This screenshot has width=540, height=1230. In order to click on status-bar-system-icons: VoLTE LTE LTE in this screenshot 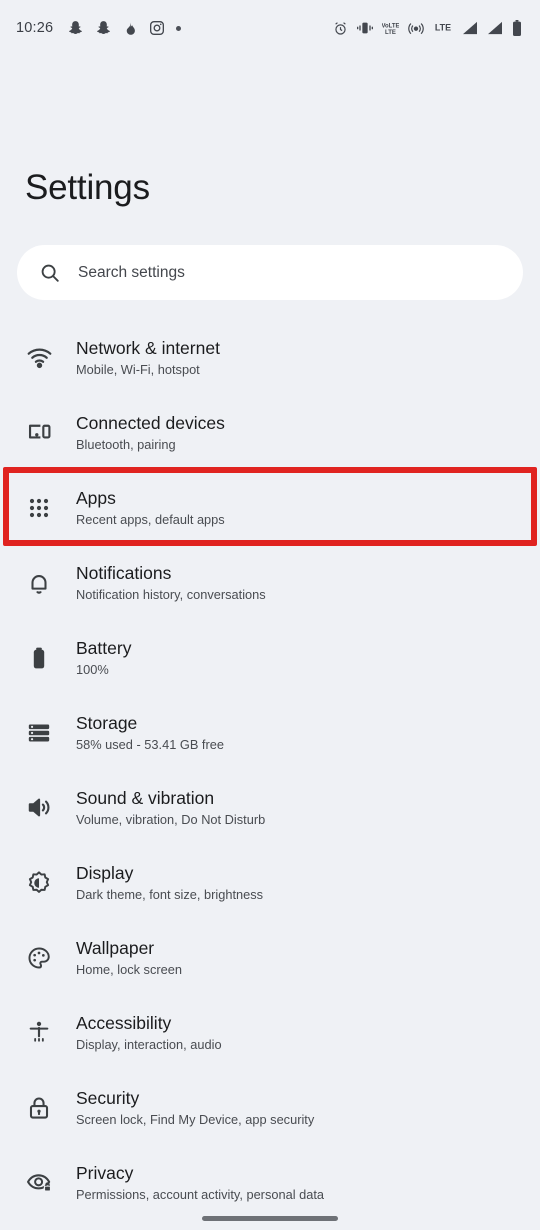, I will do `click(427, 28)`.